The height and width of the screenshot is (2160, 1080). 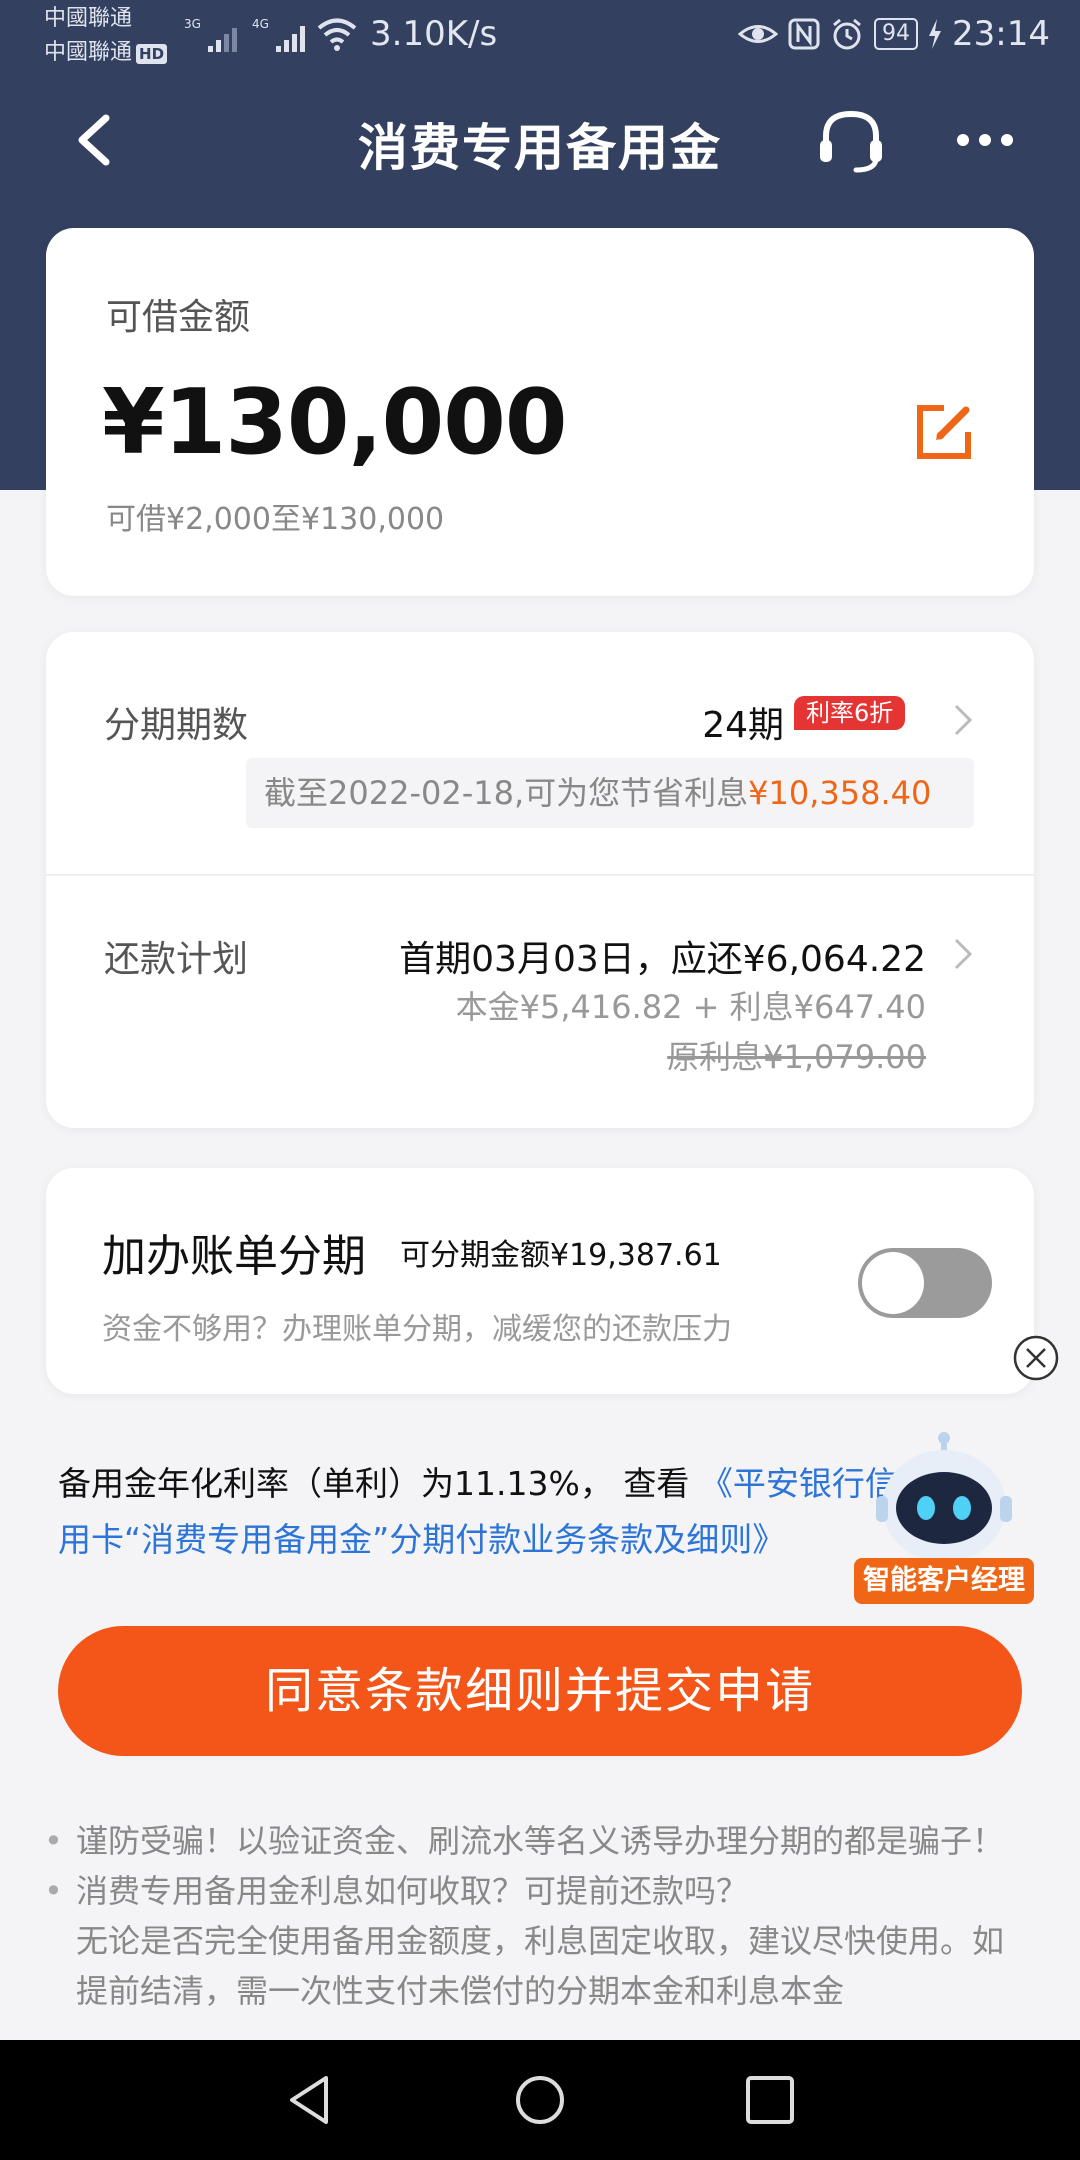 I want to click on bill-available: 可分期金额¥19,387.61, so click(x=561, y=1255).